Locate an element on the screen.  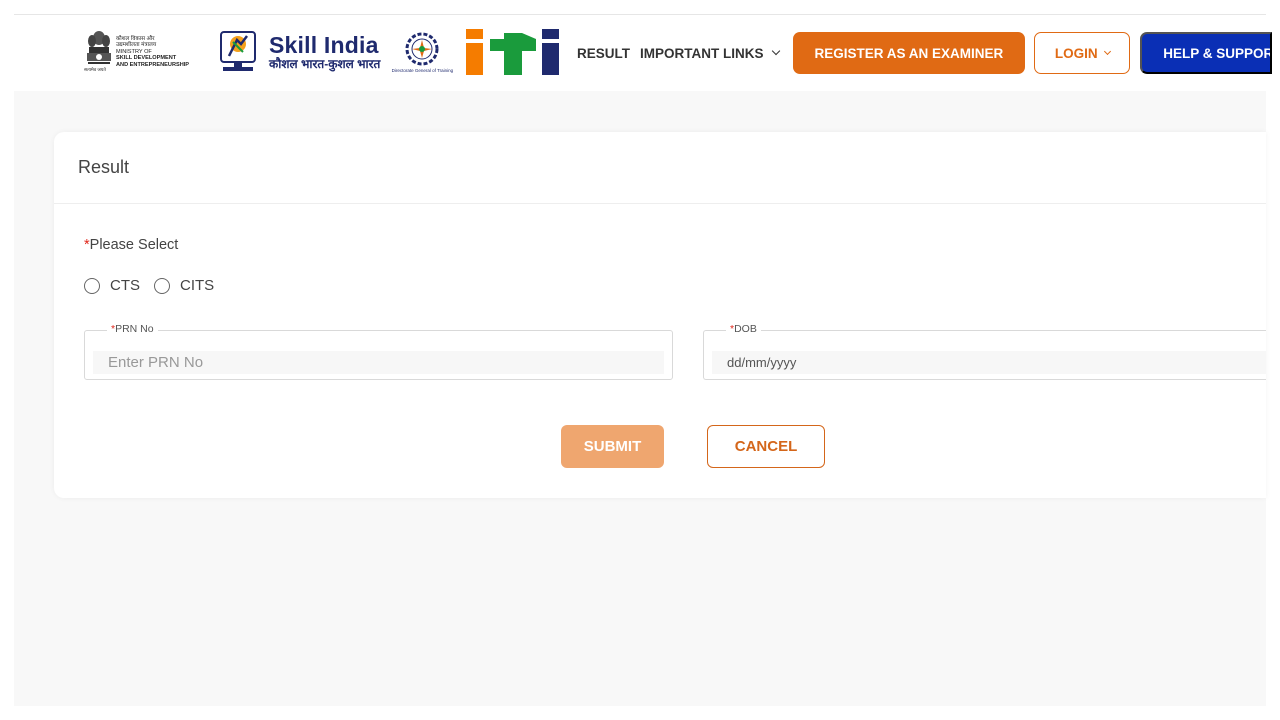
iti-logo-icon is located at coordinates (512, 52).